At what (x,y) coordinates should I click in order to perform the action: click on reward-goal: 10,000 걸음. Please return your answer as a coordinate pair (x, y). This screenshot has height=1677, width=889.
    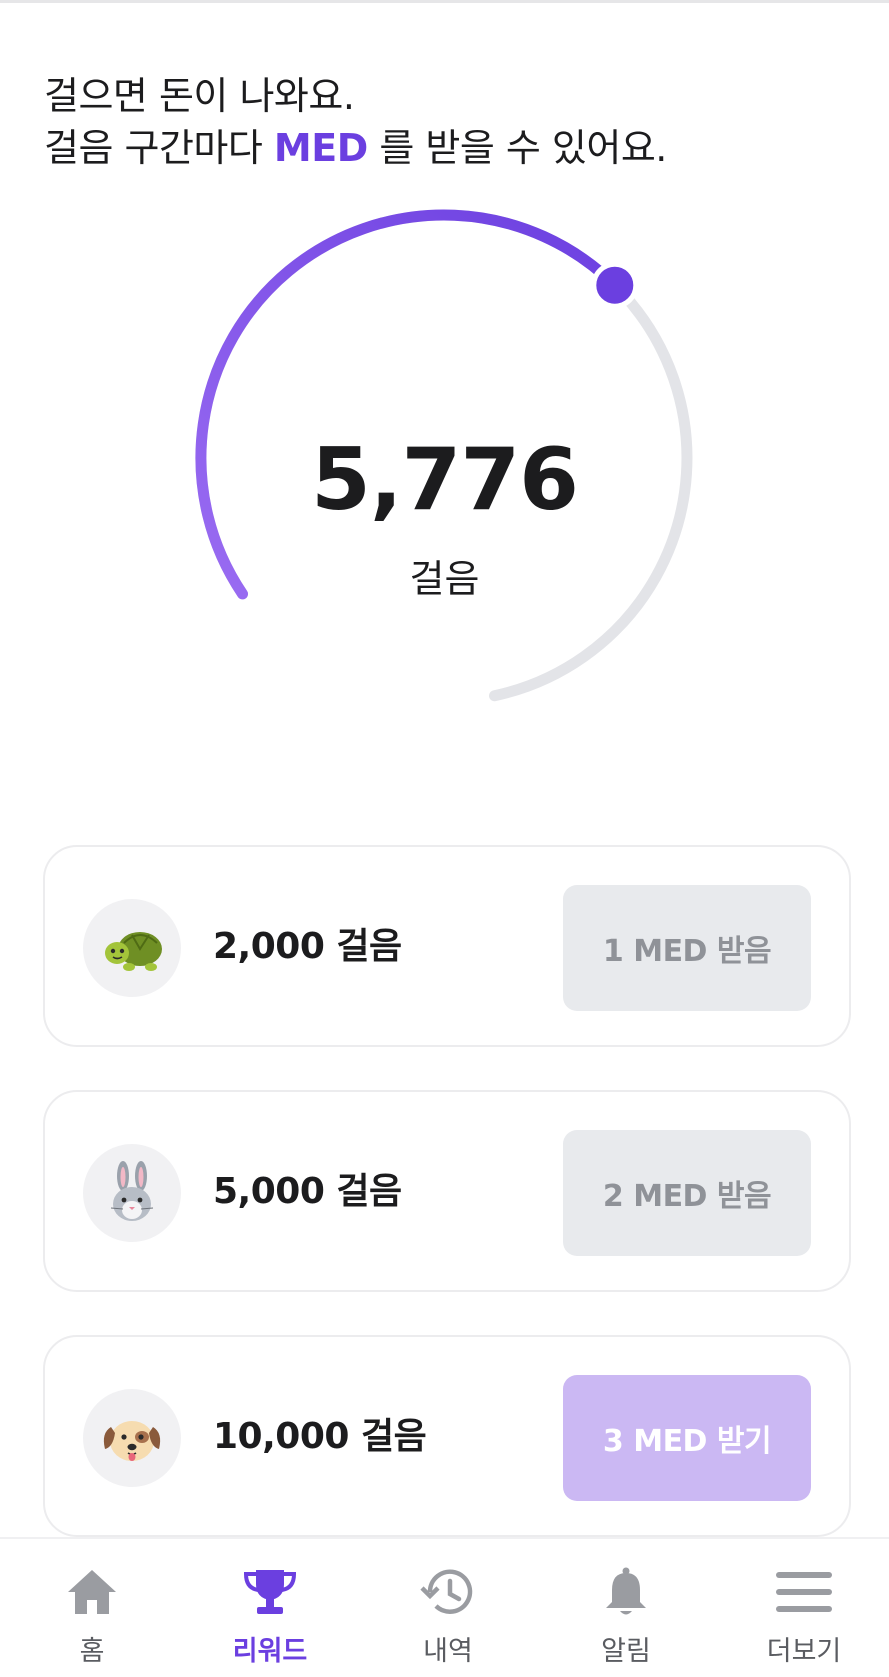
    Looking at the image, I should click on (320, 1436).